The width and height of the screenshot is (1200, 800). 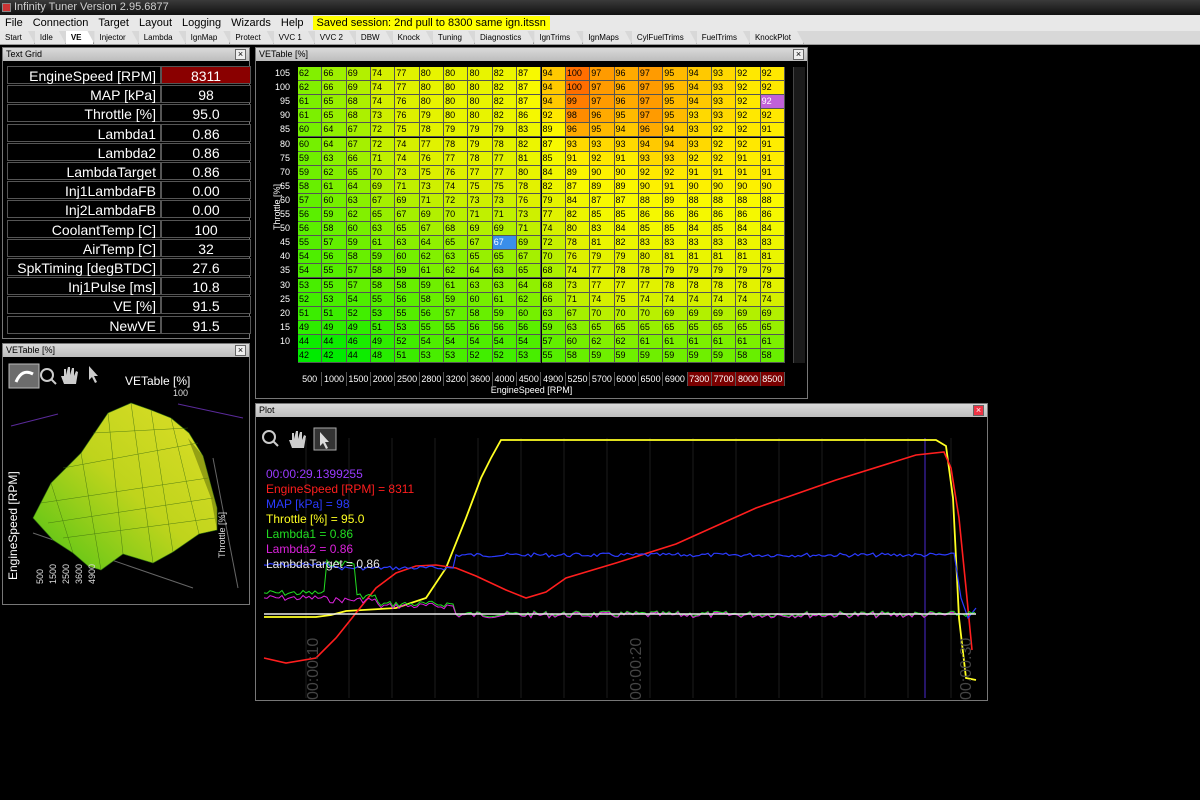 What do you see at coordinates (578, 74) in the screenshot?
I see `ve-table-cell: 100` at bounding box center [578, 74].